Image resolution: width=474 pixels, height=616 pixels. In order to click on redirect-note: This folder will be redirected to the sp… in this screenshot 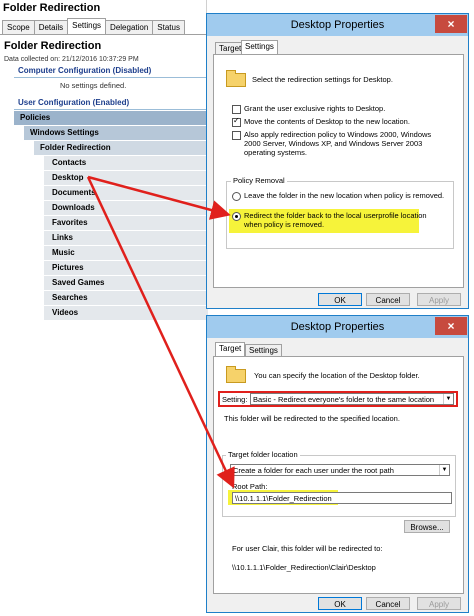, I will do `click(312, 418)`.